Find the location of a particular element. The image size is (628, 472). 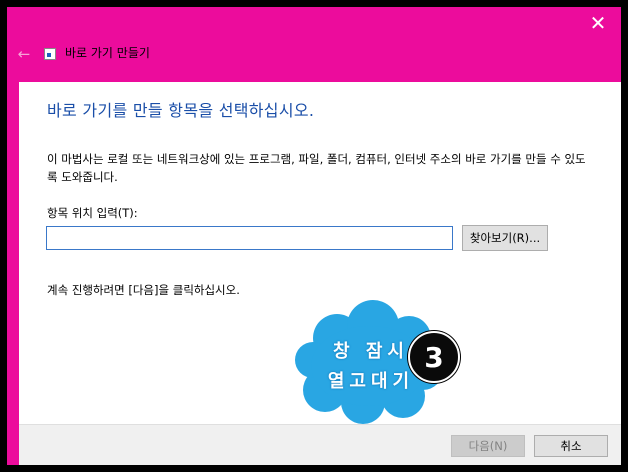

back-arrow-icon: ← is located at coordinates (24, 54).